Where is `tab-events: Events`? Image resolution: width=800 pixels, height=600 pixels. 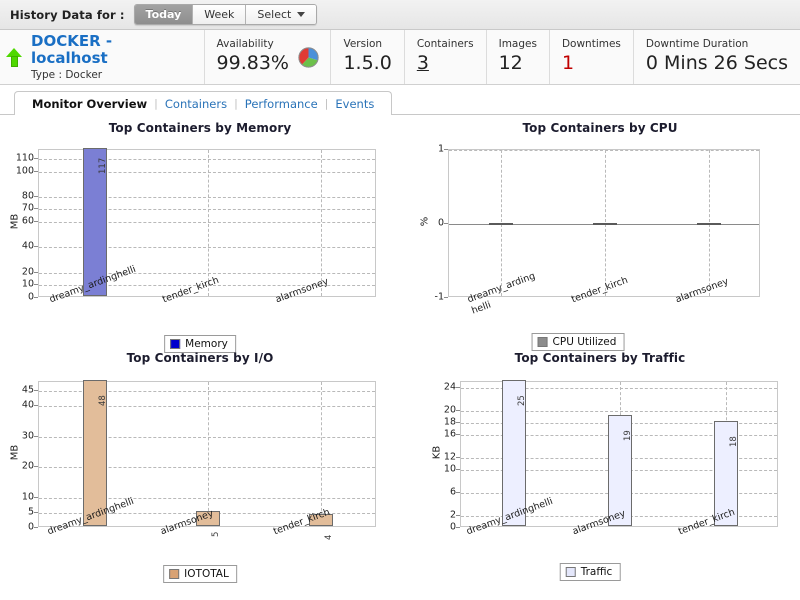
tab-events: Events is located at coordinates (354, 104).